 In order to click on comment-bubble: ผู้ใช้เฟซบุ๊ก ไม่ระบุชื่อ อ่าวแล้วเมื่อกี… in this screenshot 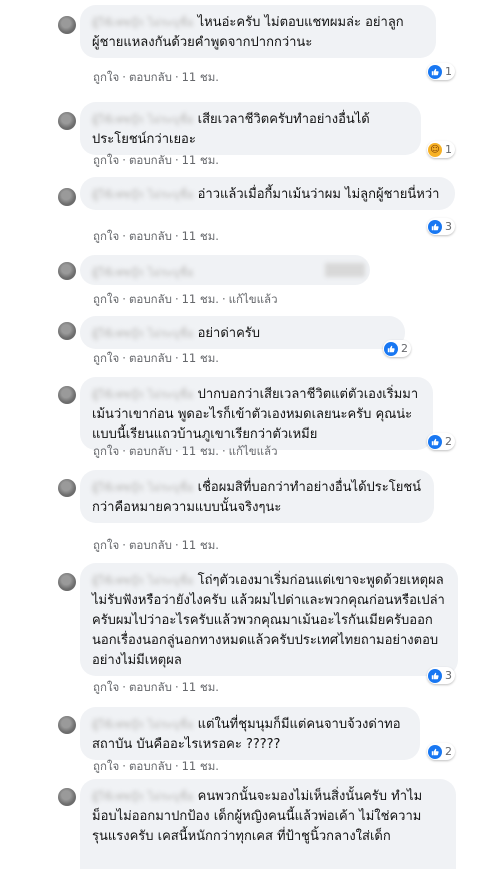, I will do `click(267, 193)`.